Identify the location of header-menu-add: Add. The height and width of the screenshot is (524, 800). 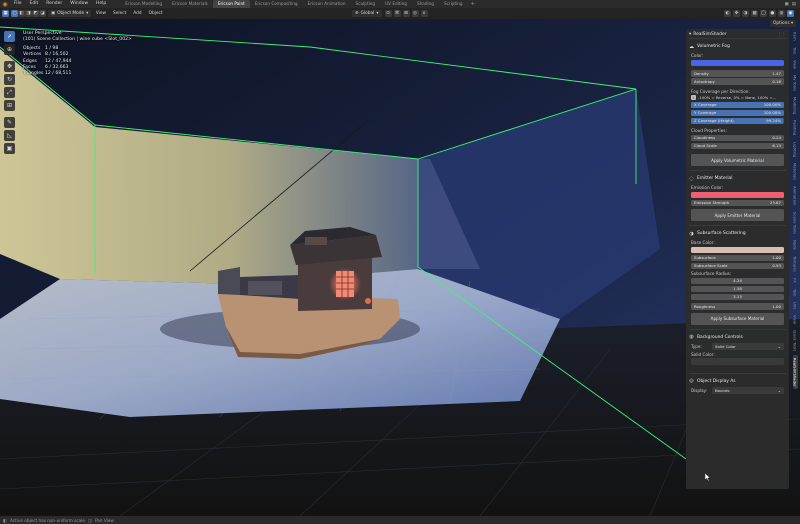
(137, 13).